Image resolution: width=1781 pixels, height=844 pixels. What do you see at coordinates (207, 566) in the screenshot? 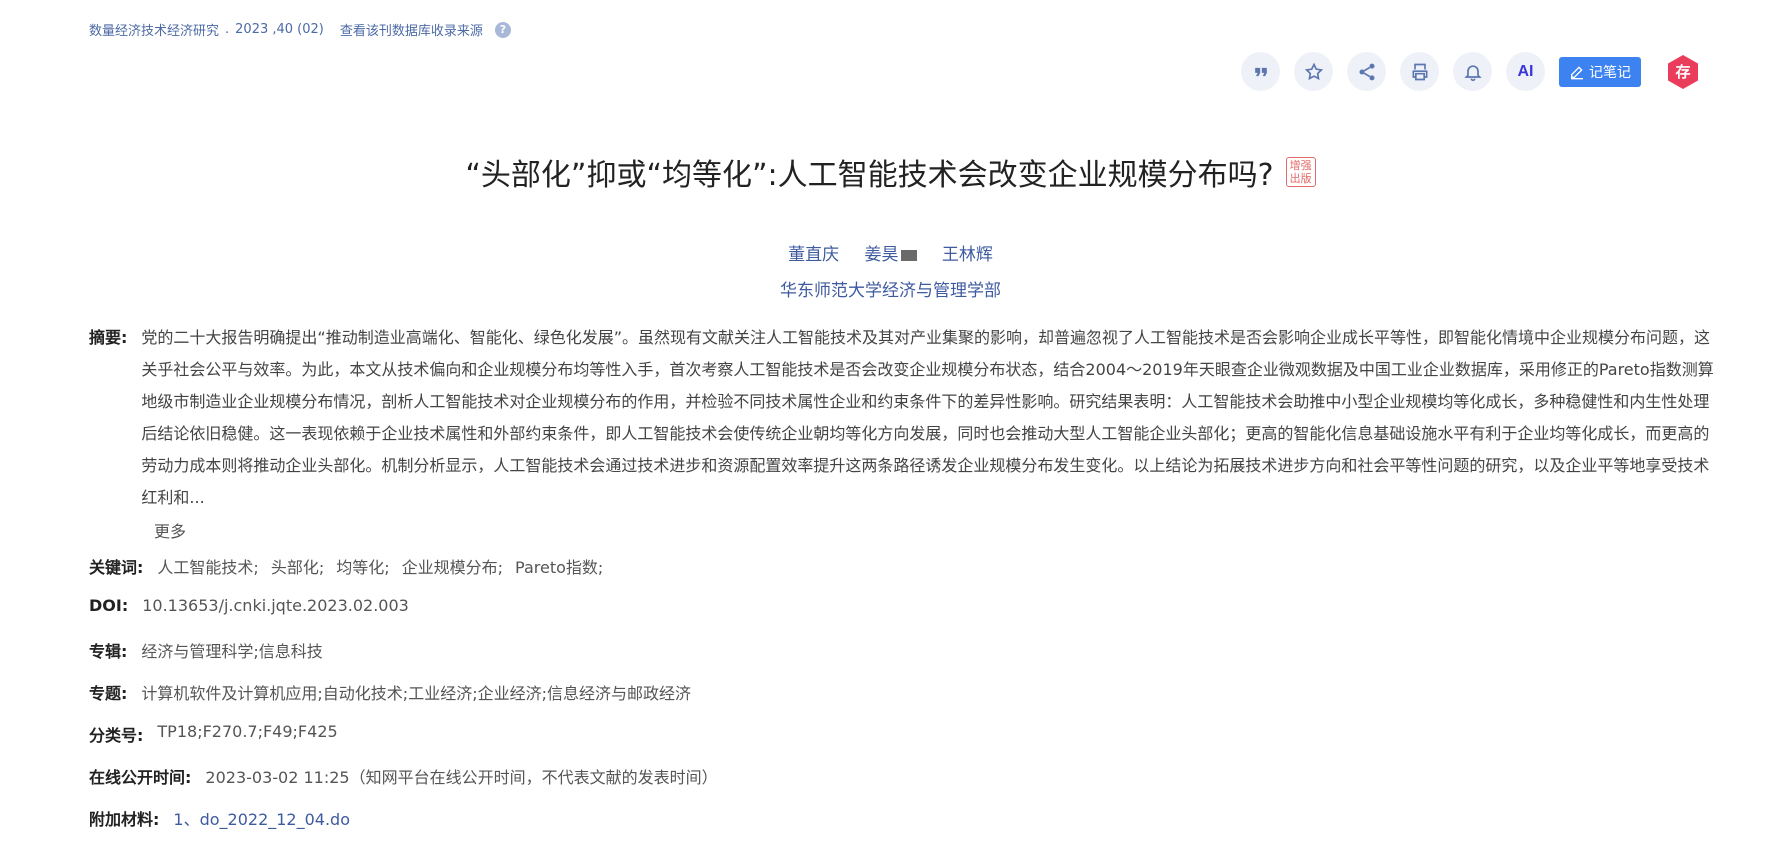
I see `keyword-link: 人工智能技术;` at bounding box center [207, 566].